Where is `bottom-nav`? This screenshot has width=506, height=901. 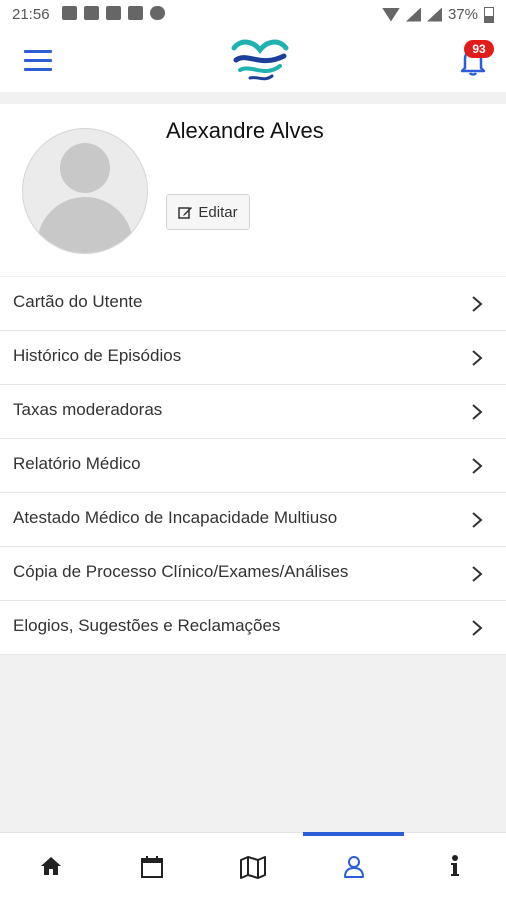
bottom-nav is located at coordinates (253, 866).